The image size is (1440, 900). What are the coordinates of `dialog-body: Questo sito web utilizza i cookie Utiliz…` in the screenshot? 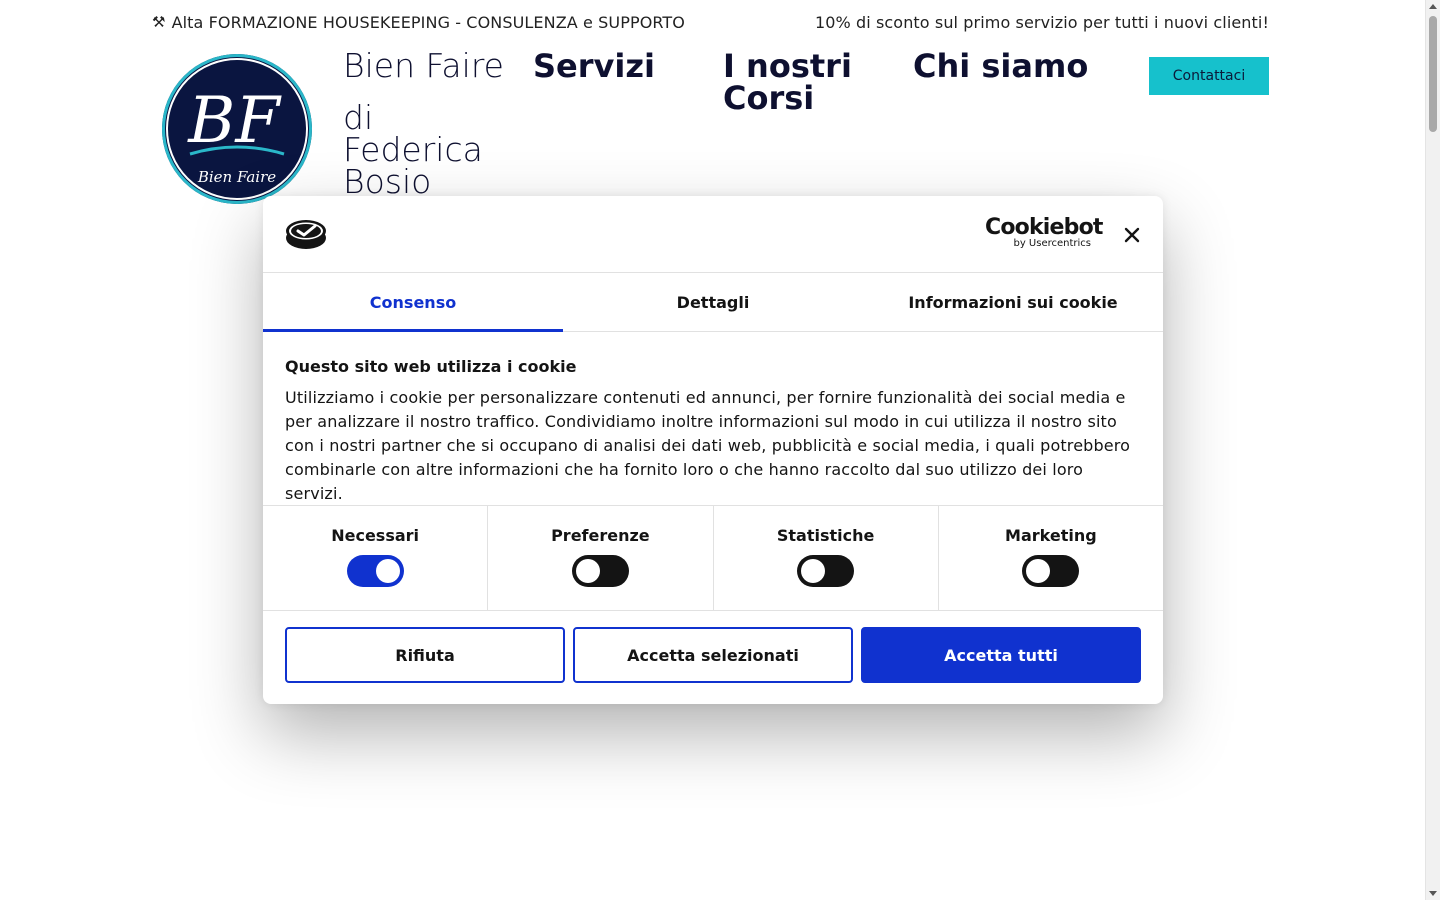 It's located at (713, 419).